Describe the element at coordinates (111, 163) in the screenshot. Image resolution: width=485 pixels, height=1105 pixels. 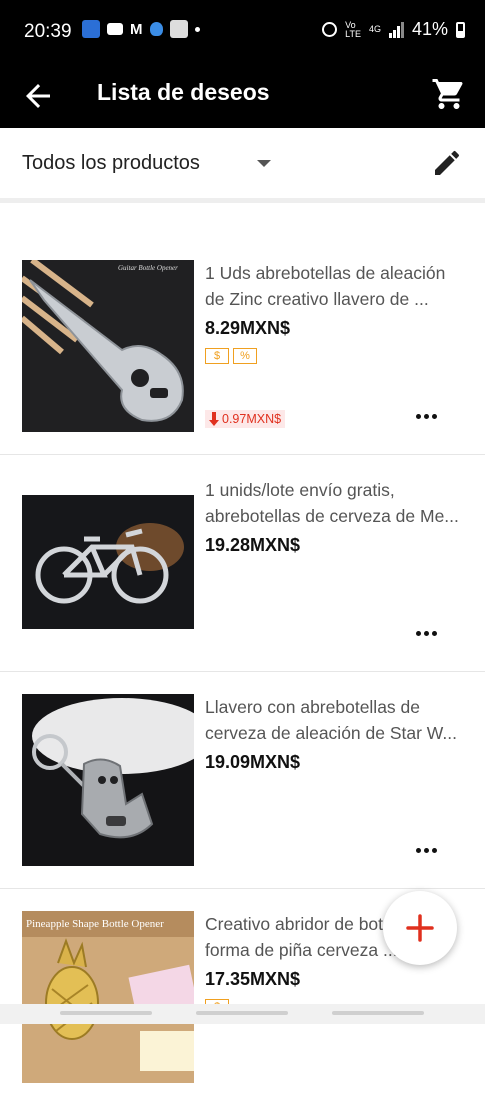
I see `category-dropdown-label: Todos los productos` at that location.